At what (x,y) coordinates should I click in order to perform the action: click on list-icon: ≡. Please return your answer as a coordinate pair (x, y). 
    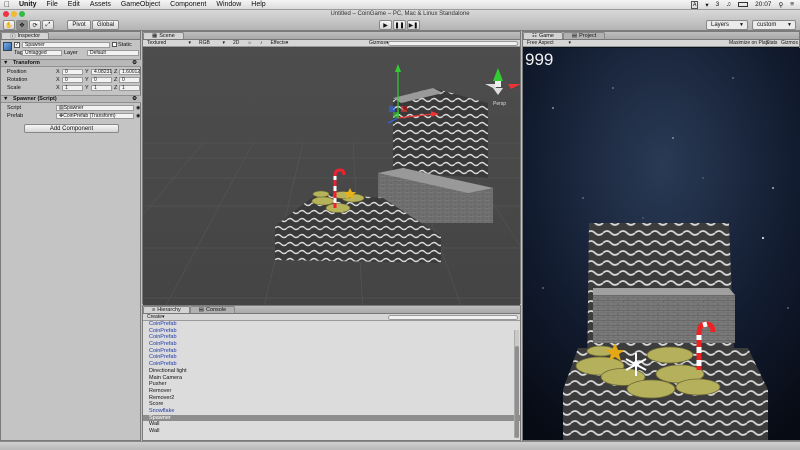
    Looking at the image, I should click on (792, 4).